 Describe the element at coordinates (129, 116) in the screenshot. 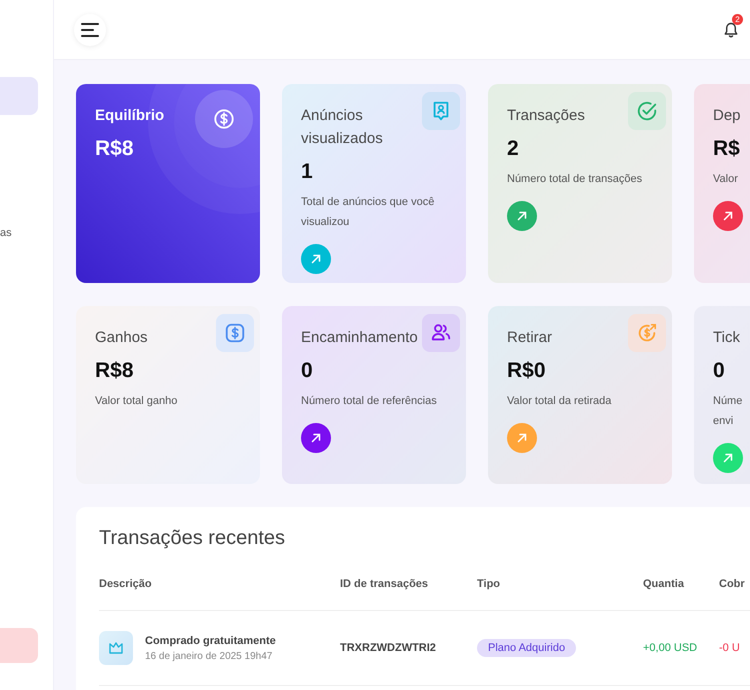

I see `card-title: Equilíbrio` at that location.